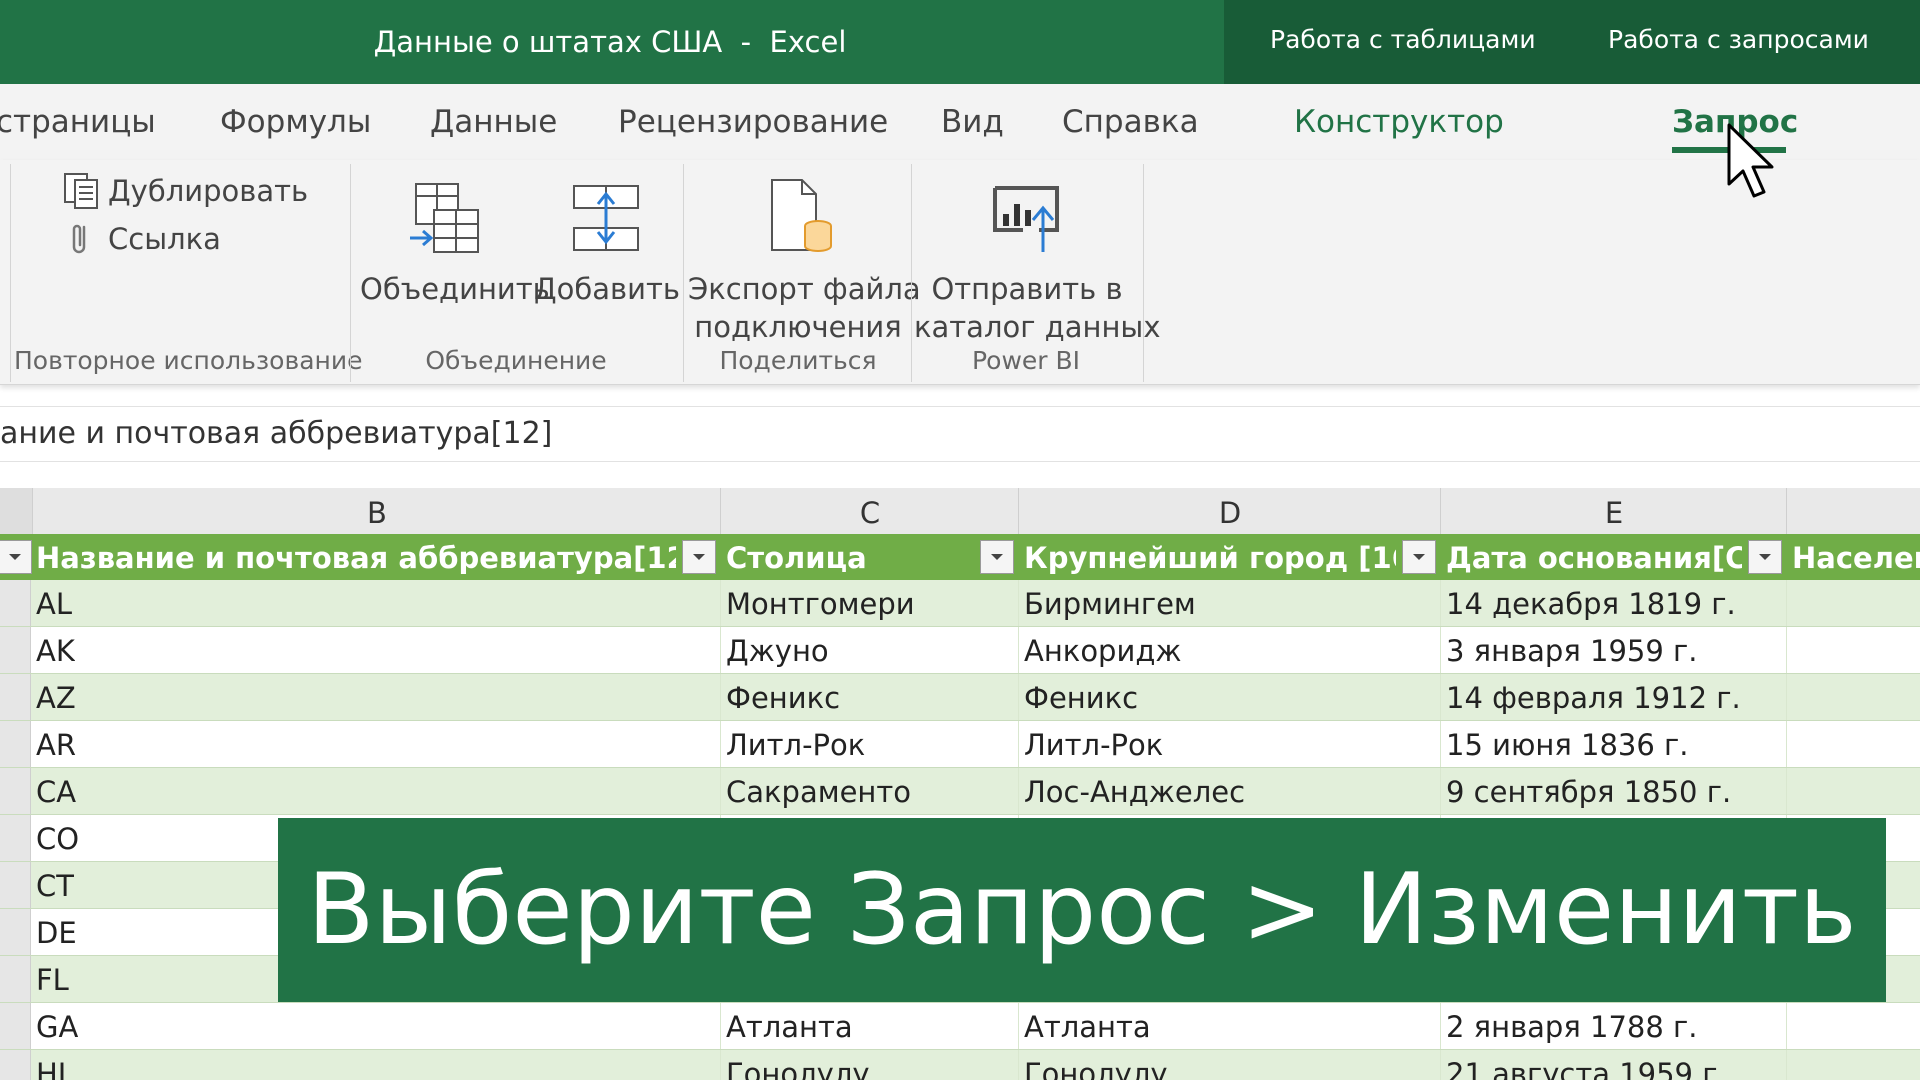 The width and height of the screenshot is (1920, 1080). Describe the element at coordinates (1588, 791) in the screenshot. I see `cell-founded: 9 сентября 1850 г.` at that location.